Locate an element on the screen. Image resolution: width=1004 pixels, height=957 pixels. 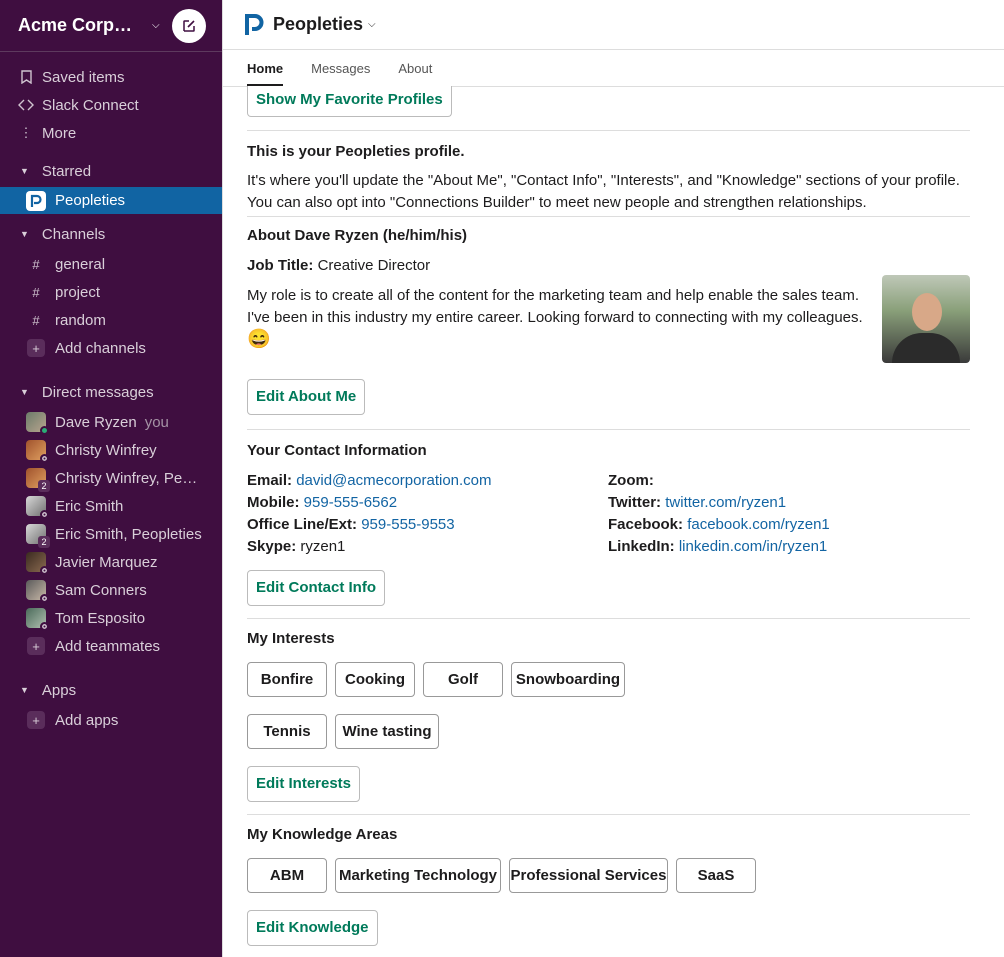
edit-interests-button: Edit Interests is located at coordinates (304, 784).